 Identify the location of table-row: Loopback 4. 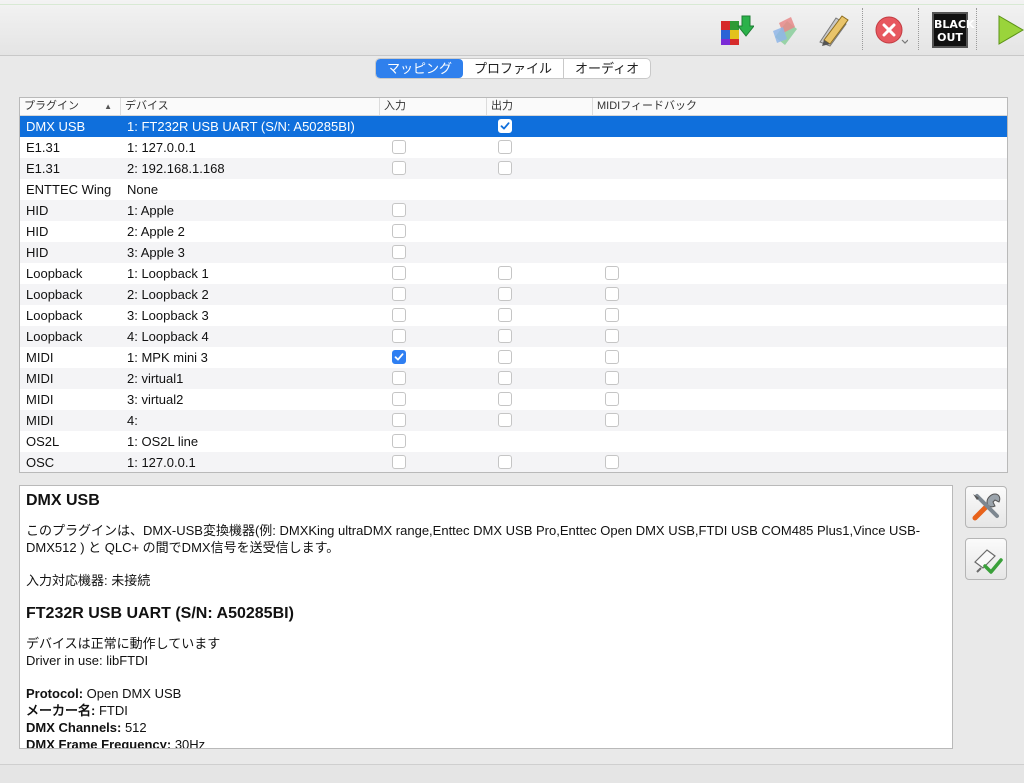
(513, 336).